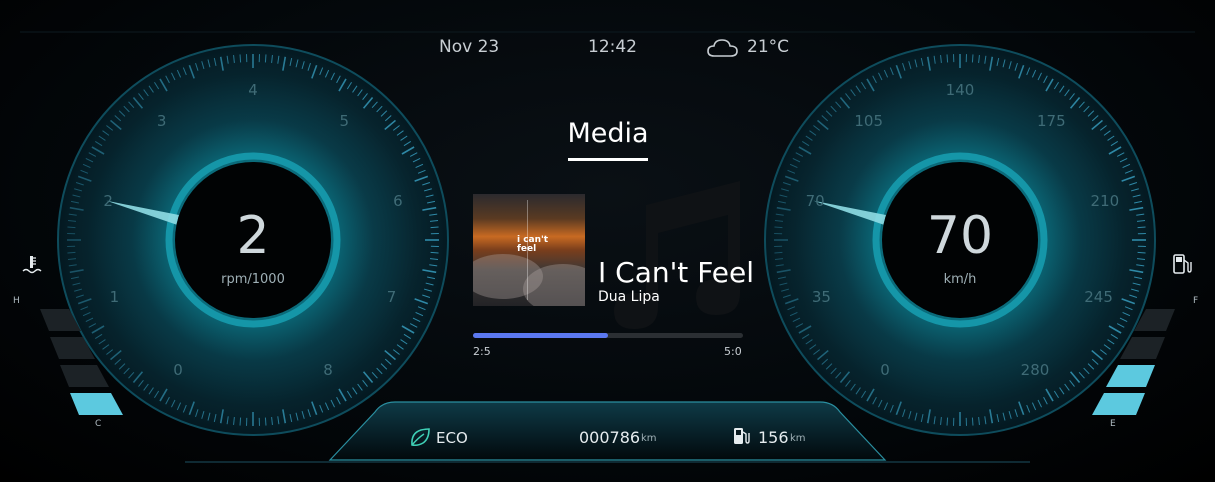 The width and height of the screenshot is (1215, 482). What do you see at coordinates (452, 438) in the screenshot?
I see `drive-mode: ECO` at bounding box center [452, 438].